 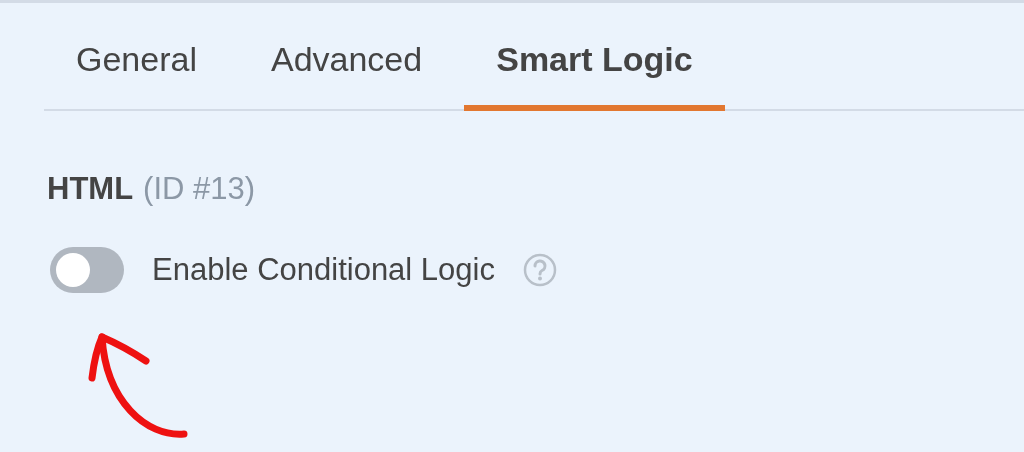 What do you see at coordinates (90, 189) in the screenshot?
I see `field-type: HTML` at bounding box center [90, 189].